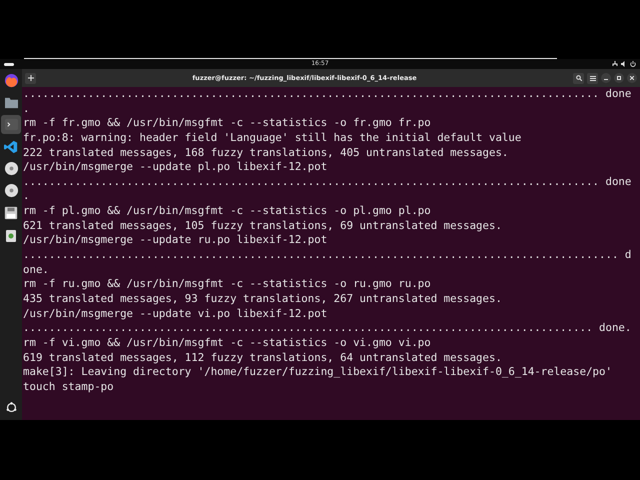 This screenshot has height=480, width=640. I want to click on minimize-button, so click(606, 78).